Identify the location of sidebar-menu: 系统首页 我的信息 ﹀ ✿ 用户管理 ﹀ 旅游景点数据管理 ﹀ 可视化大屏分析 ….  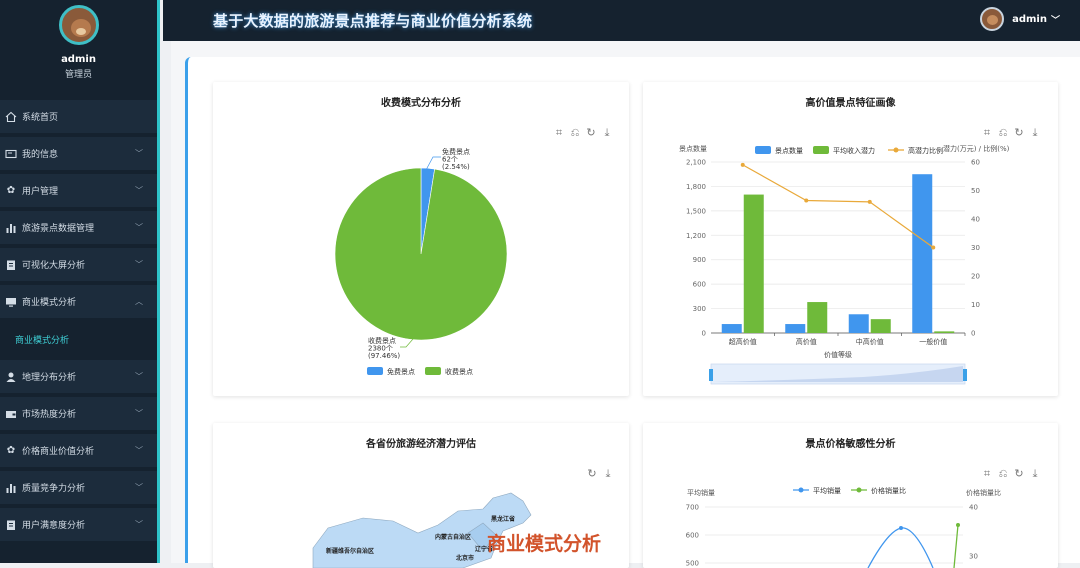
(78, 322).